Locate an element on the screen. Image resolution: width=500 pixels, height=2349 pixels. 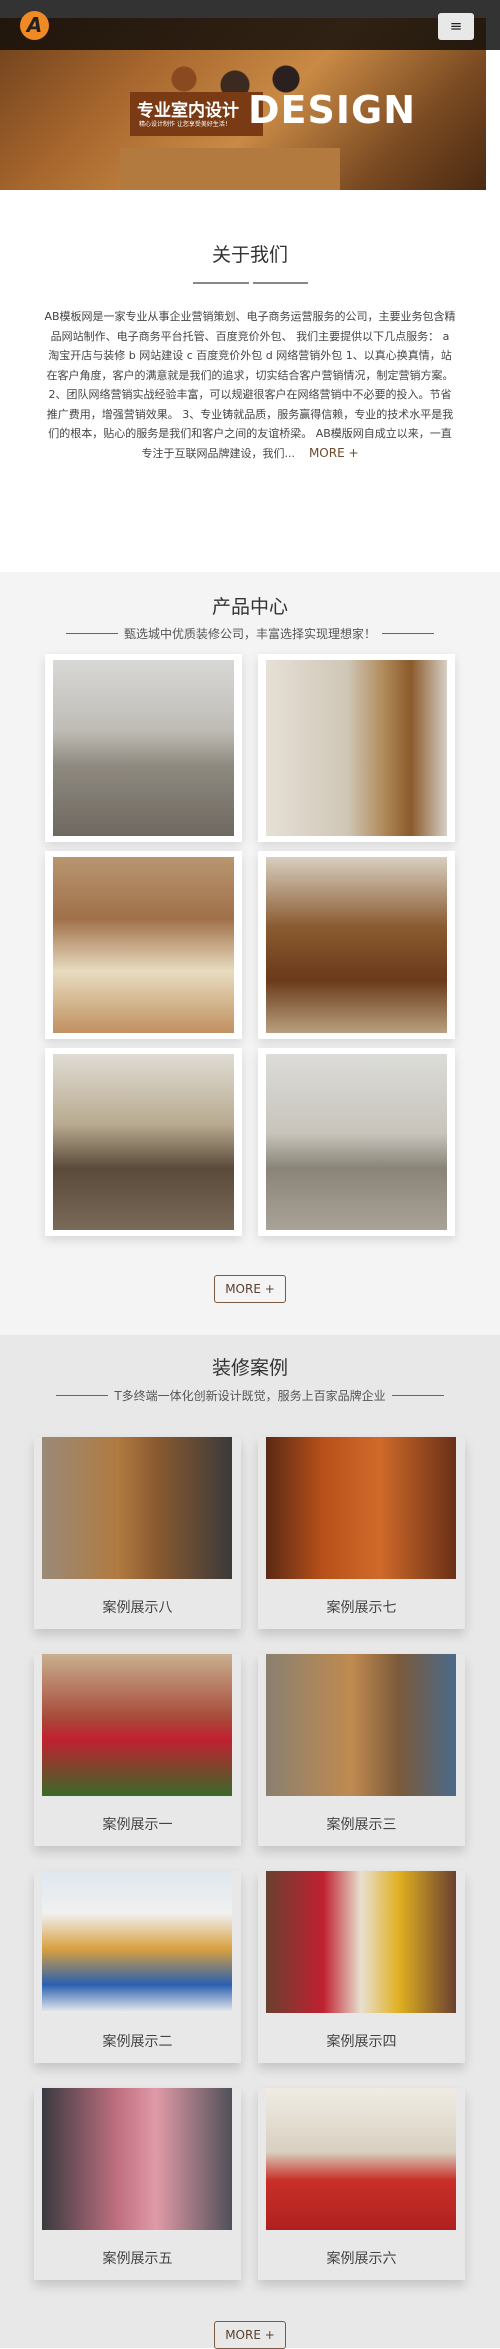
case-label: 案例展示一 is located at coordinates (137, 1825).